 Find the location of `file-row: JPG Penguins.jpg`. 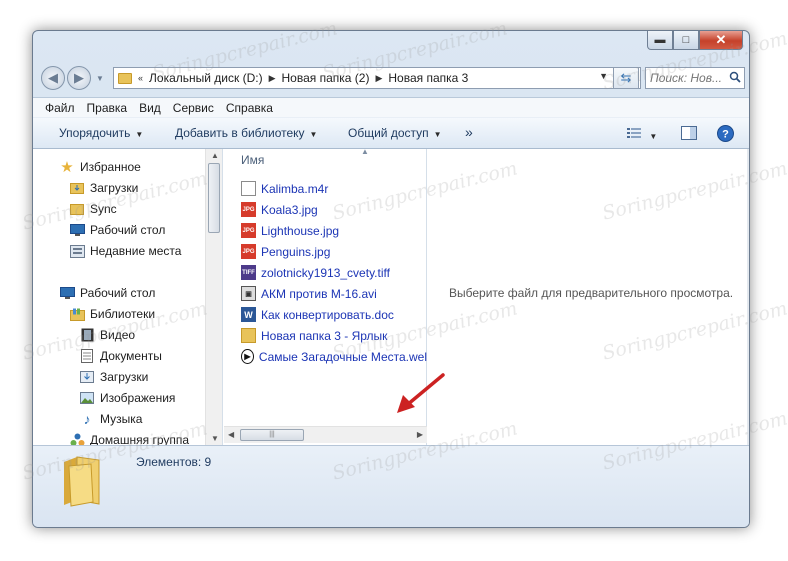

file-row: JPG Penguins.jpg is located at coordinates (285, 251).